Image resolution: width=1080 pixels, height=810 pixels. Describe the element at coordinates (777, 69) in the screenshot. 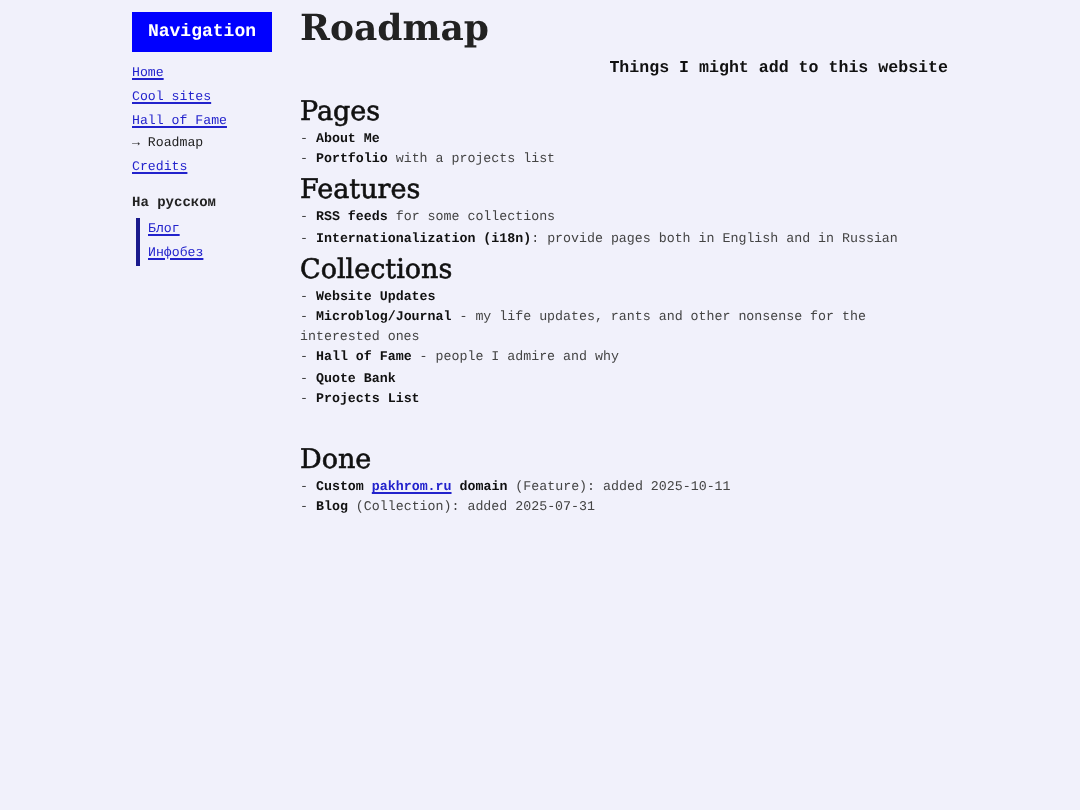

I see `page-subtitle: Things I might add to this website` at that location.